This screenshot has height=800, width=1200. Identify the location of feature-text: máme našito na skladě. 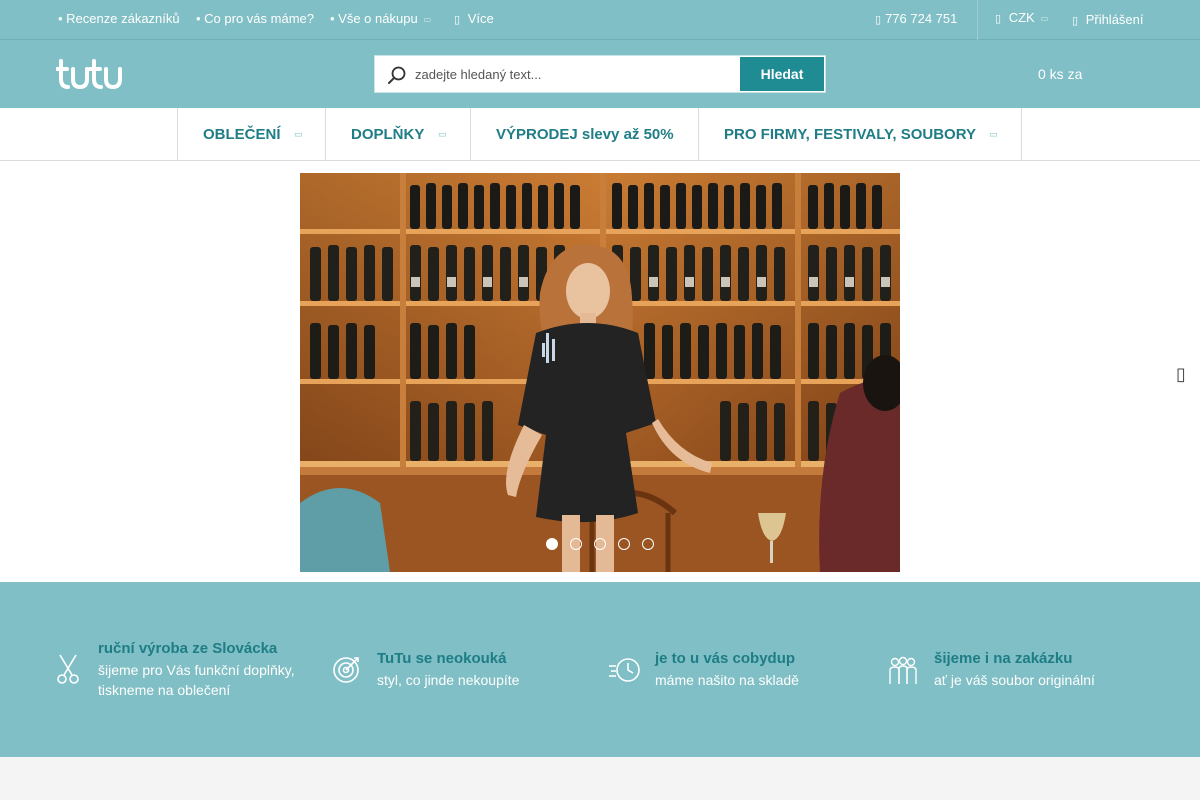
(727, 680).